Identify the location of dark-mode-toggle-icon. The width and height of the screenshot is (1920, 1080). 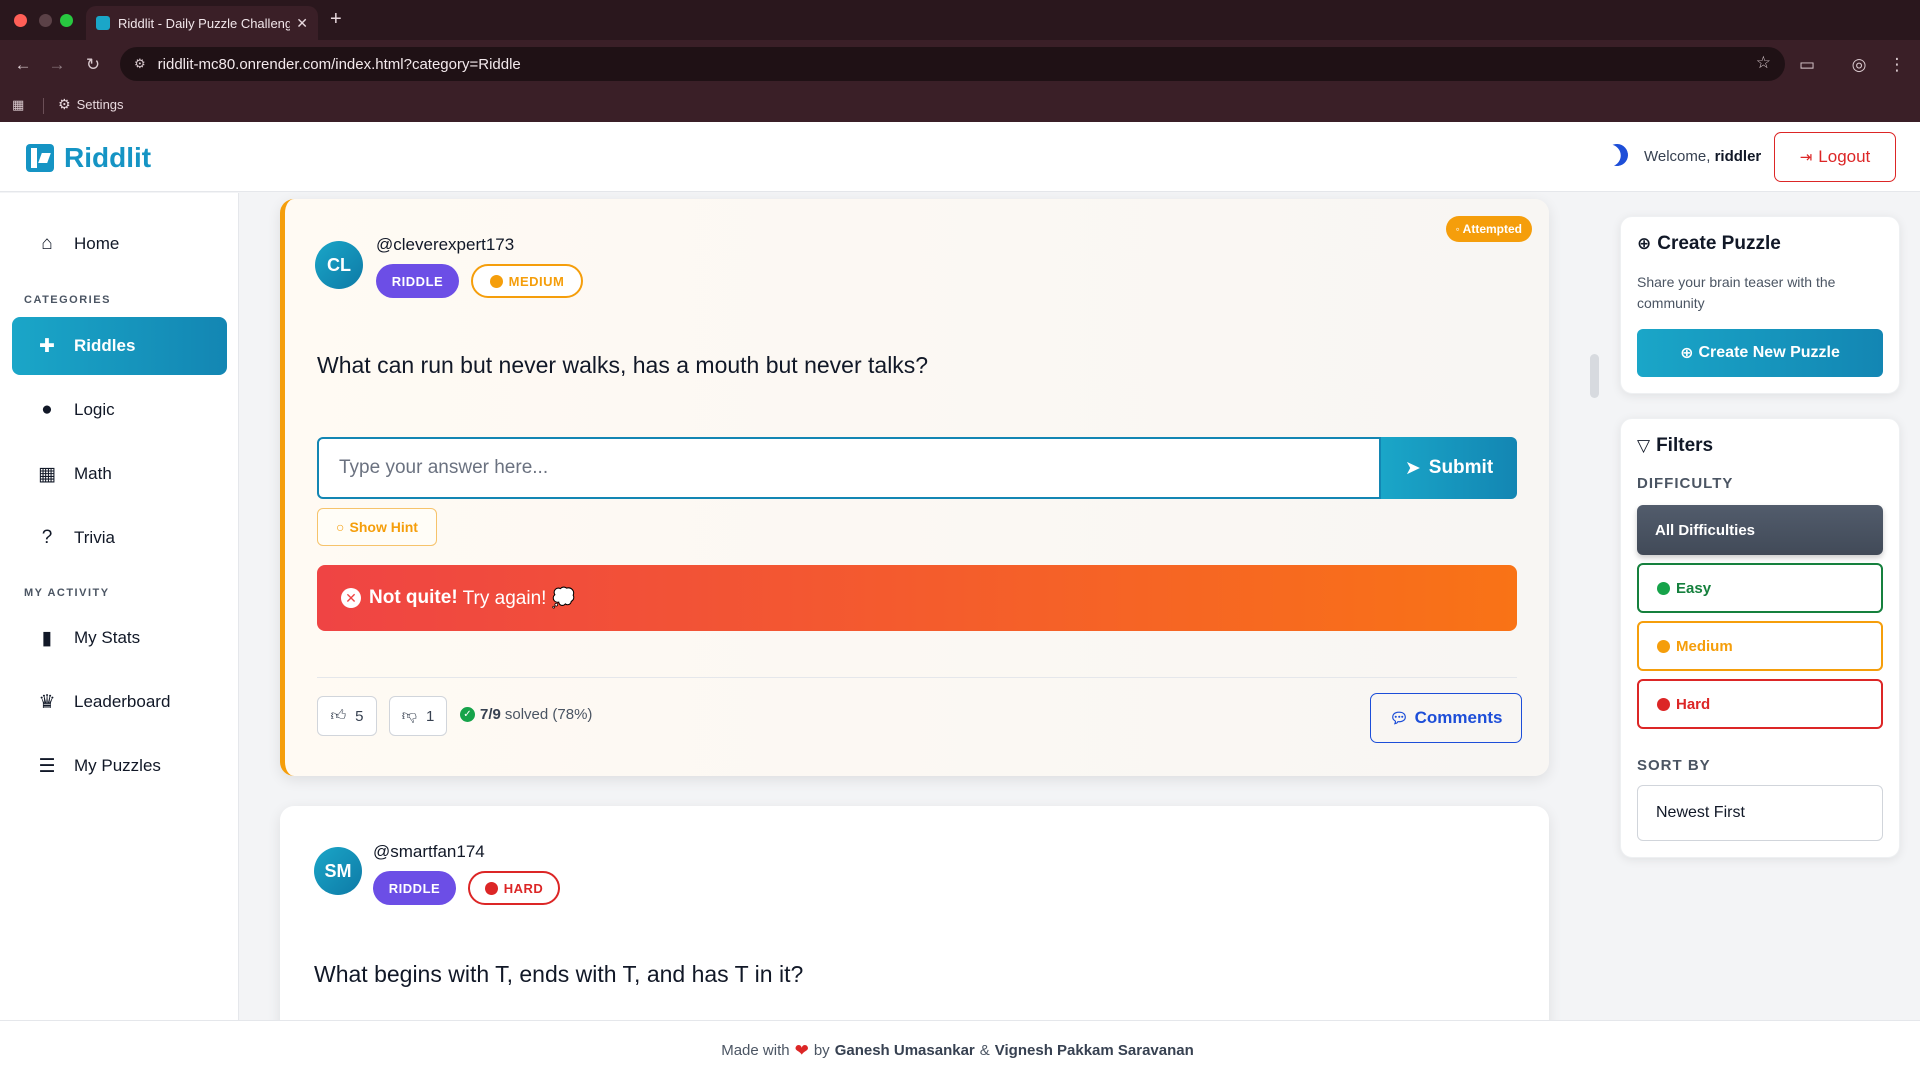
(1617, 155).